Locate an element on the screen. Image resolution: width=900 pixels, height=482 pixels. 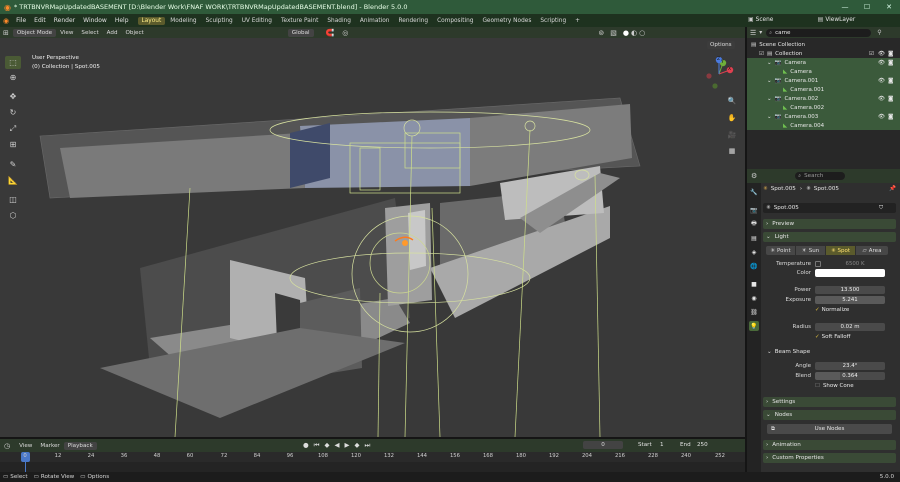
start-frame-field: 1 is located at coordinates (662, 445).